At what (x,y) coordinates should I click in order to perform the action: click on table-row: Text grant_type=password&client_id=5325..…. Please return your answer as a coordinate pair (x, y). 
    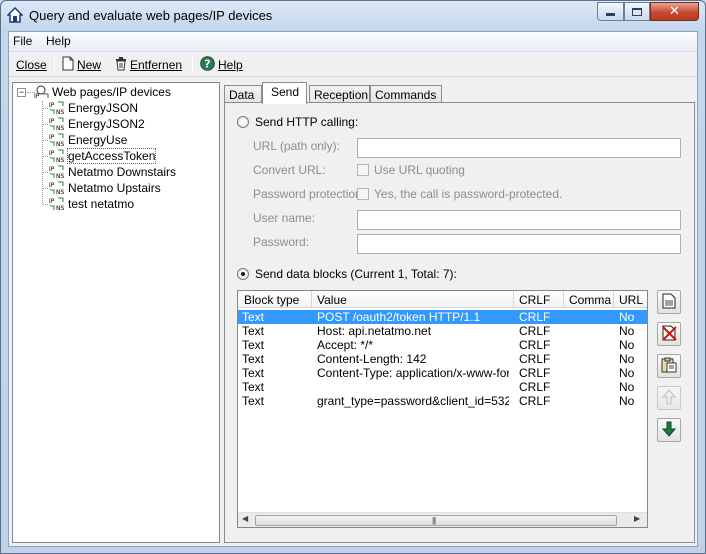
    Looking at the image, I should click on (442, 401).